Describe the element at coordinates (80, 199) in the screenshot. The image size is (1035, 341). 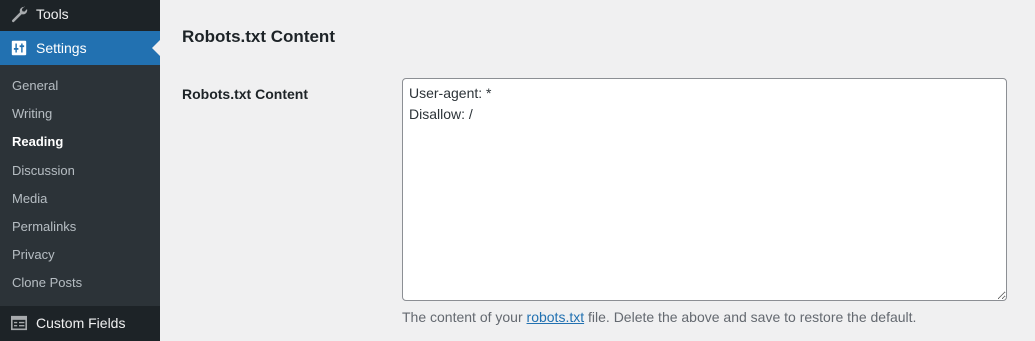
I see `submenu-item-media: Media` at that location.